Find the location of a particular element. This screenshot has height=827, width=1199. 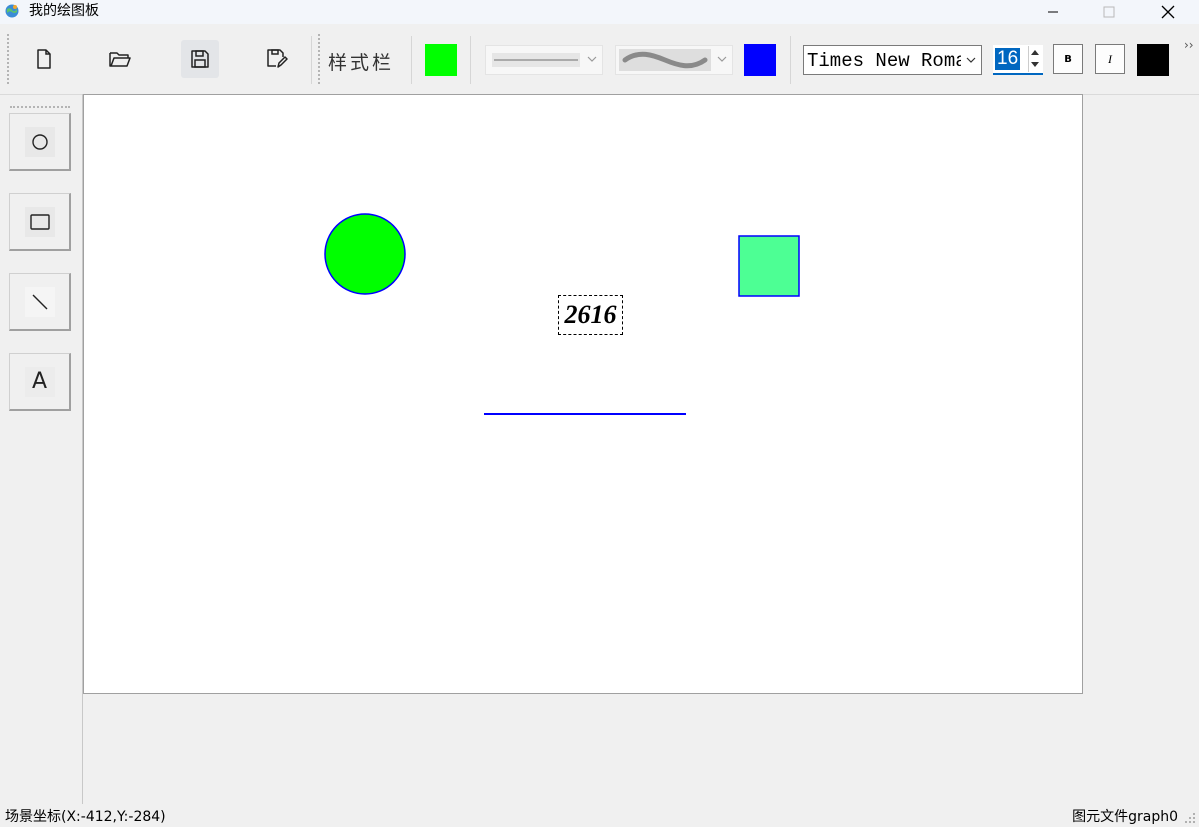

save-as-icon is located at coordinates (277, 58).